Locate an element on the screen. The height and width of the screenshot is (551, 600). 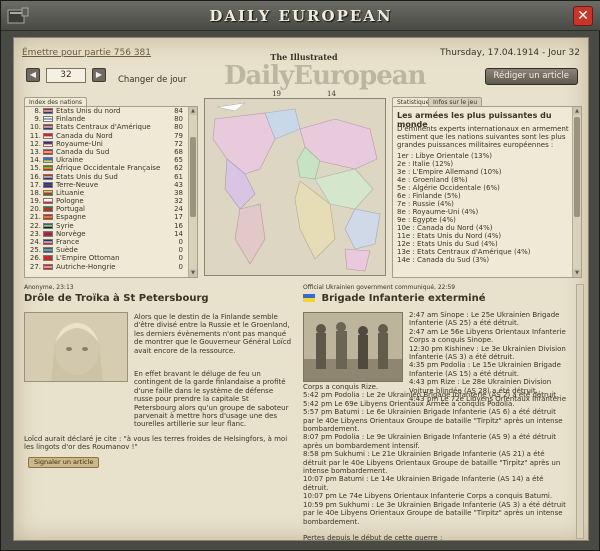
previous-day-button: ◀ is located at coordinates (33, 75).